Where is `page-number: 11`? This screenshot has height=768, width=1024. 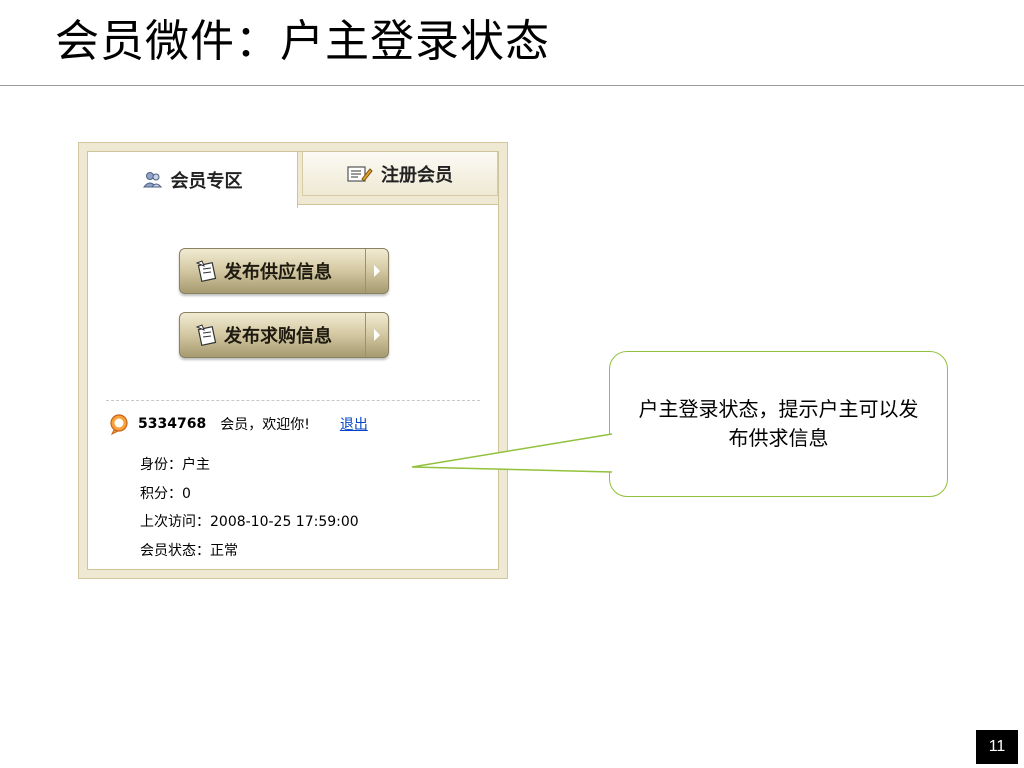
page-number: 11 is located at coordinates (997, 747).